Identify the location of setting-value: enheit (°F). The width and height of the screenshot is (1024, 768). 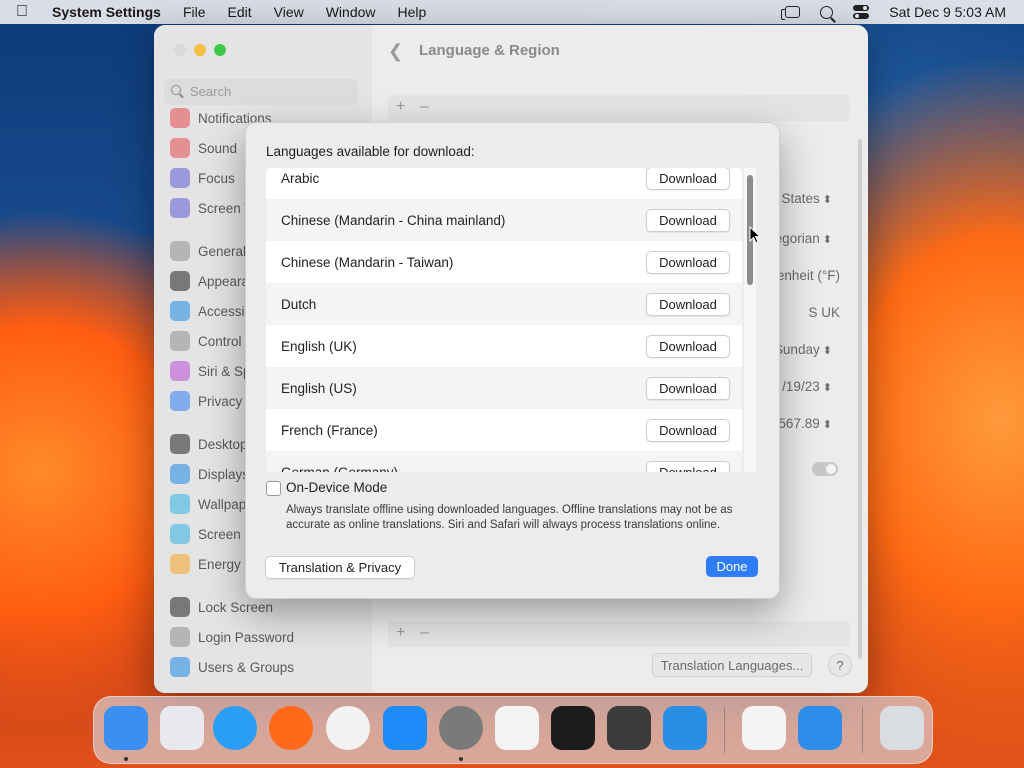
(808, 275).